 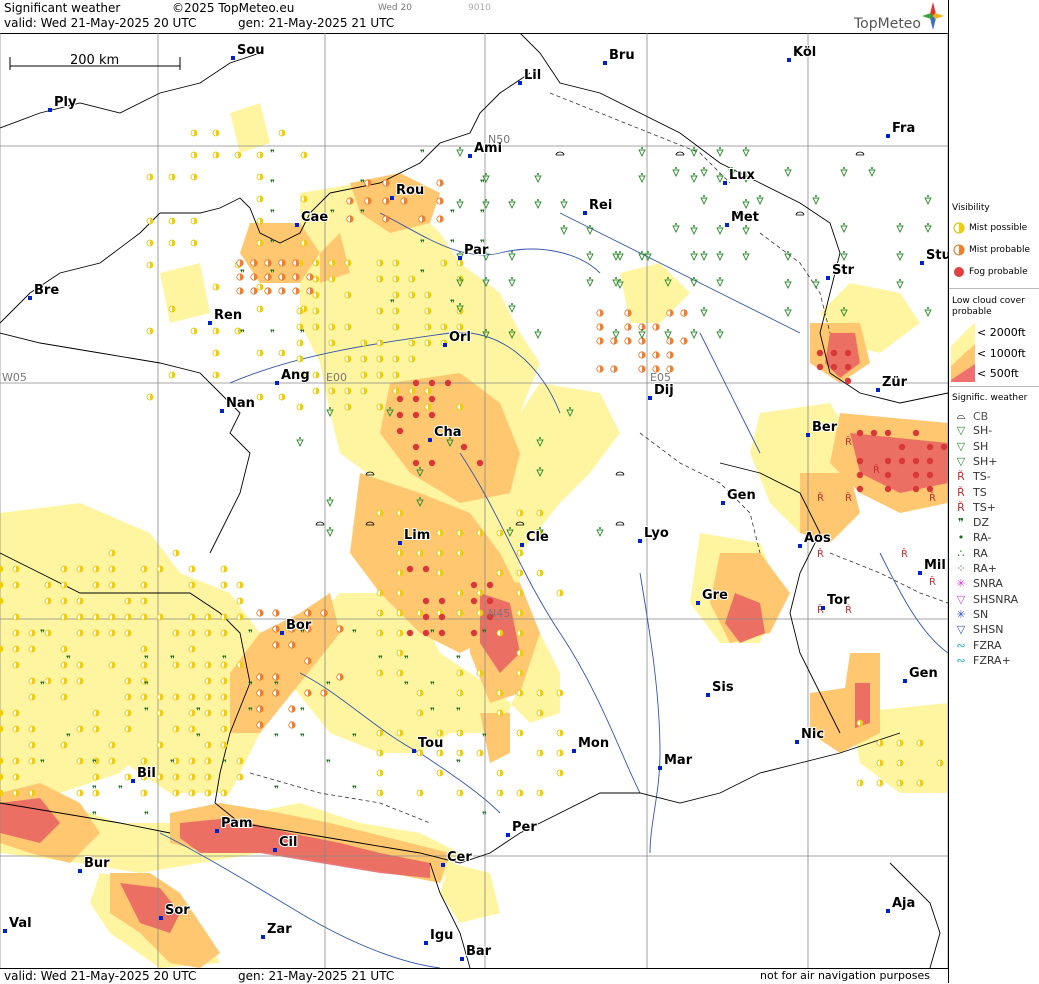 I want to click on city-pam: Pam, so click(x=234, y=824).